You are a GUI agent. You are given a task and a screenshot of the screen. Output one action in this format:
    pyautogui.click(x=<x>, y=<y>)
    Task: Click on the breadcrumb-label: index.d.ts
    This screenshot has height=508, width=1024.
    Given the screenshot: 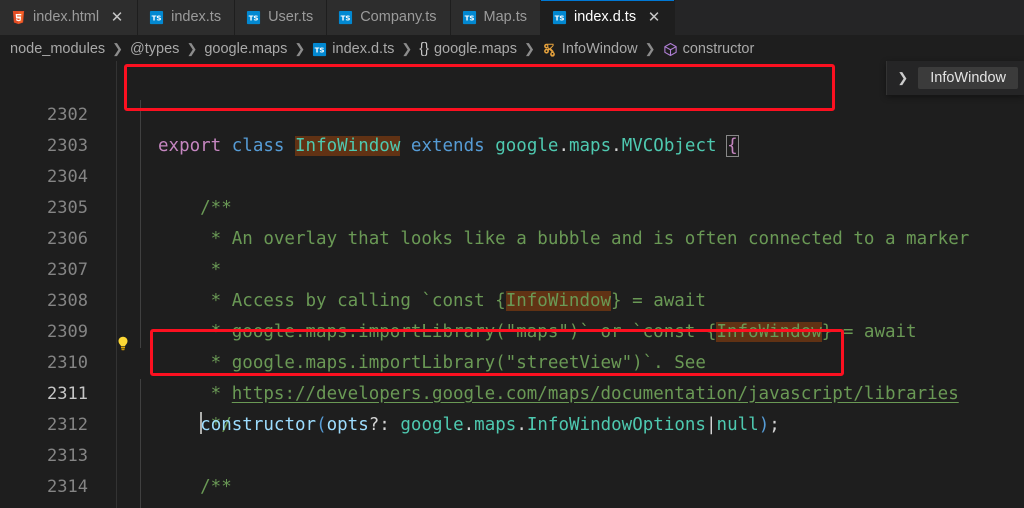 What is the action you would take?
    pyautogui.click(x=363, y=49)
    